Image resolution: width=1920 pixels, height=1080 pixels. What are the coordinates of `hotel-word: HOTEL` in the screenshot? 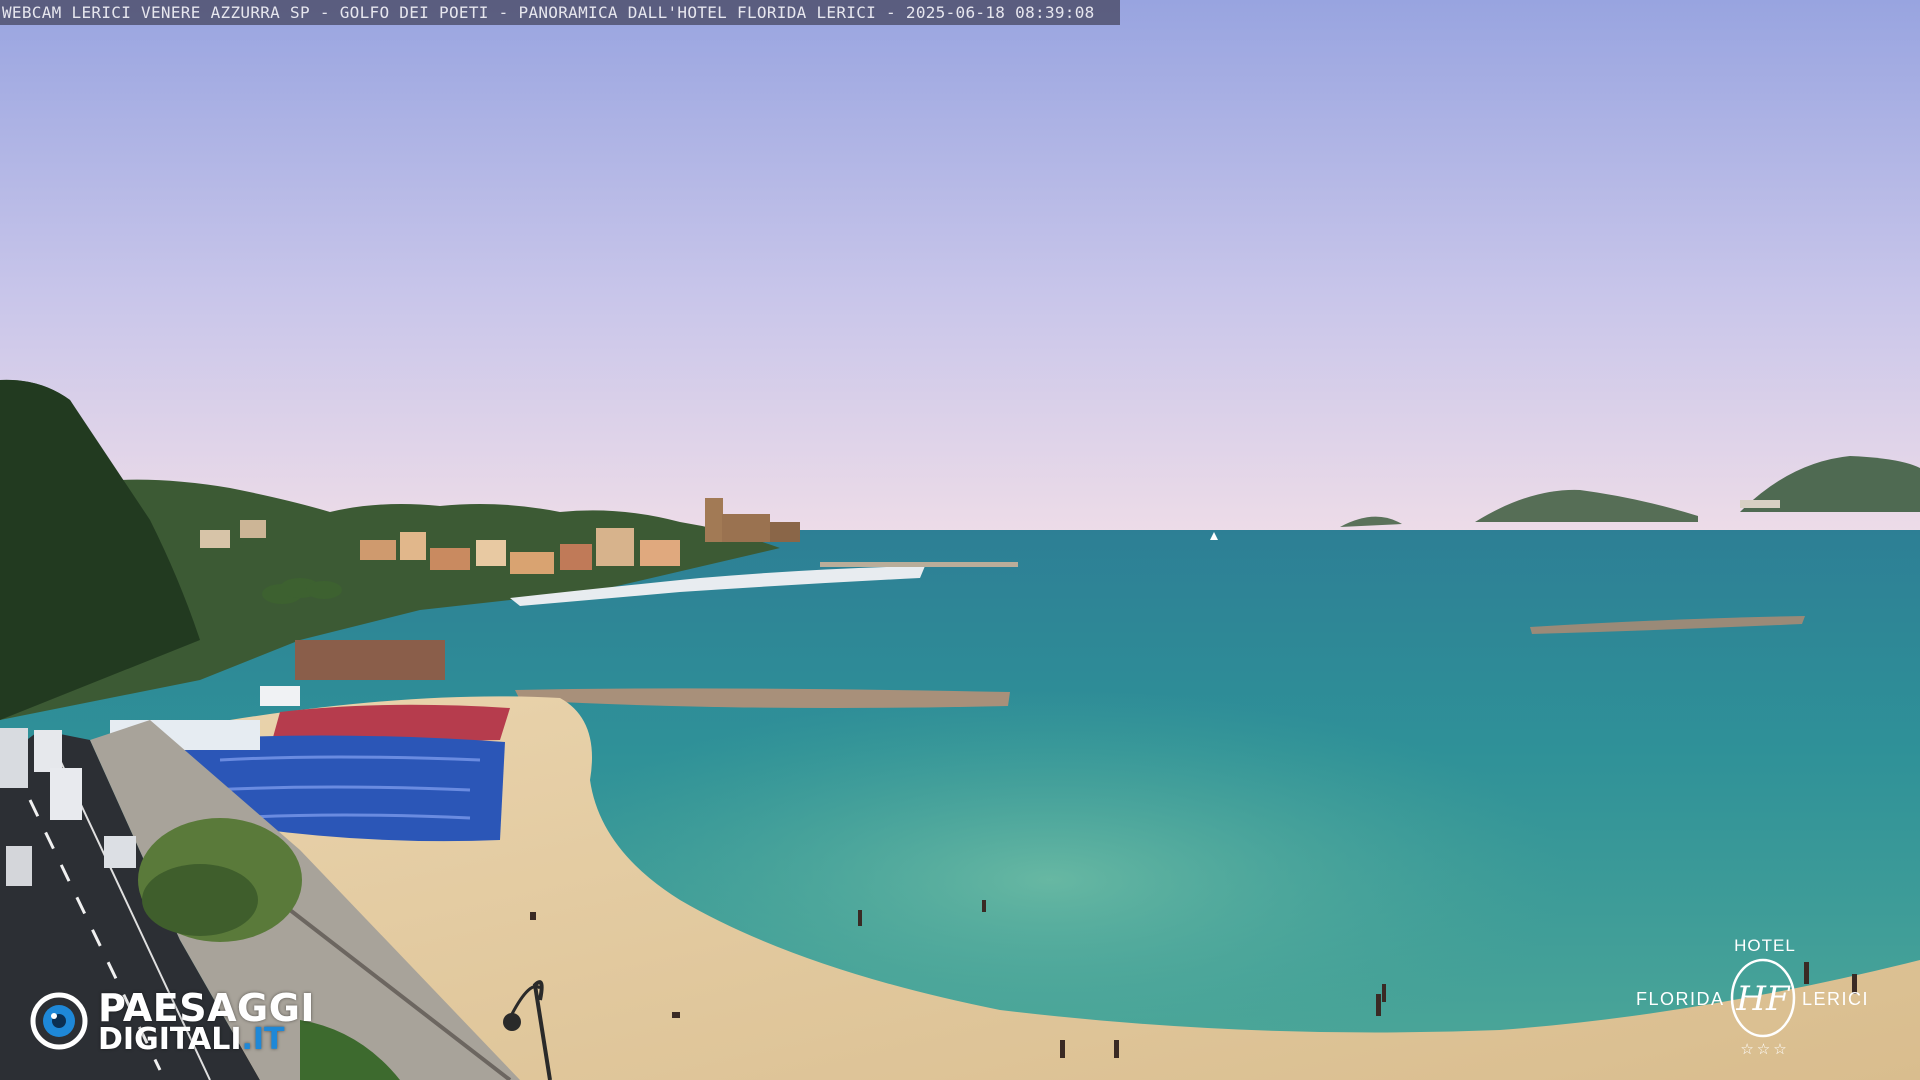 It's located at (1765, 945).